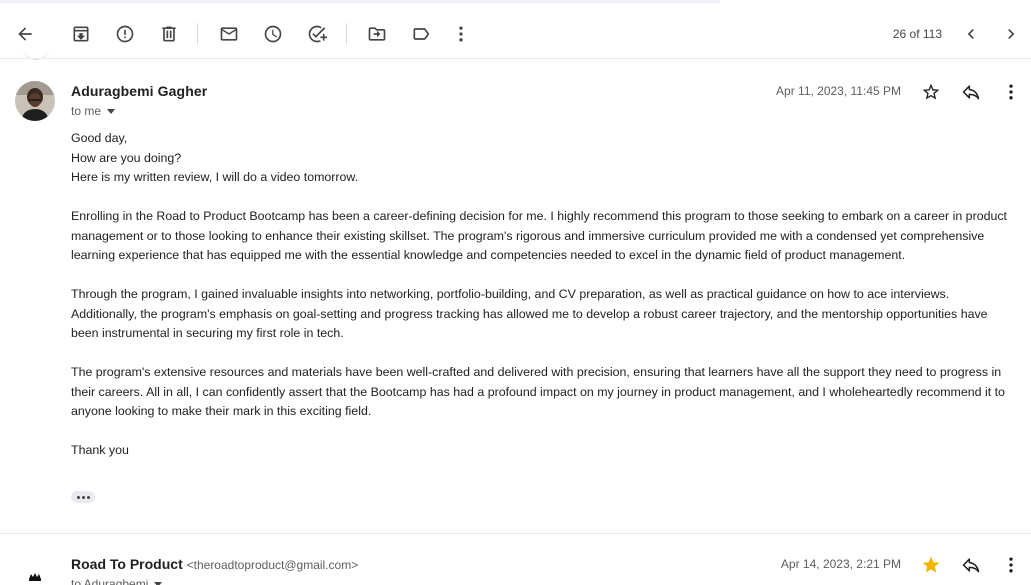 The height and width of the screenshot is (585, 1031). What do you see at coordinates (126, 157) in the screenshot?
I see `body-line: How are you doing?` at bounding box center [126, 157].